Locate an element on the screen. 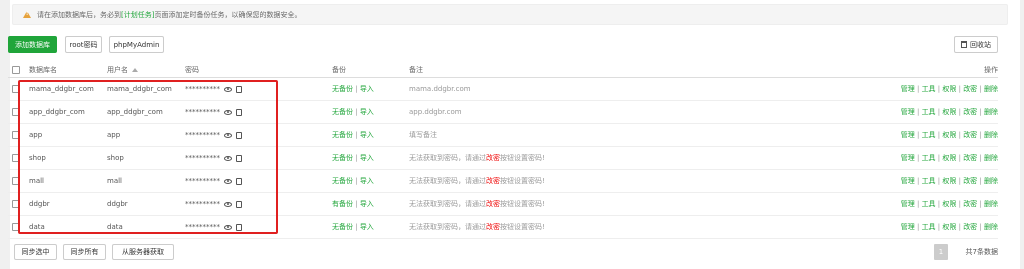  header-username: 用户名 is located at coordinates (122, 70).